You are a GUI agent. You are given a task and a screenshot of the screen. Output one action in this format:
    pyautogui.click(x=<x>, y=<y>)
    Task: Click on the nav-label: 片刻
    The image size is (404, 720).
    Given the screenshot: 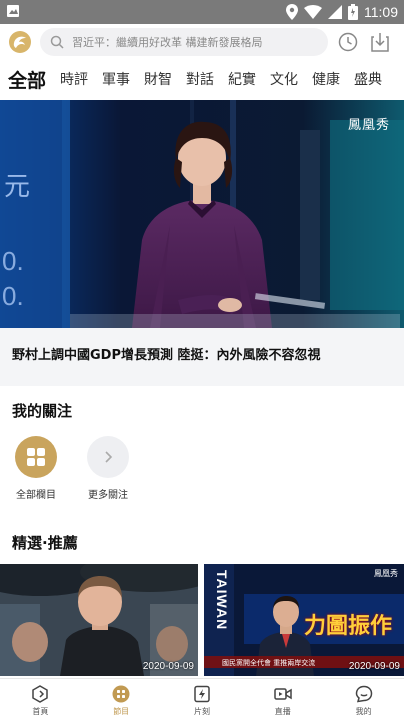 What is the action you would take?
    pyautogui.click(x=201, y=711)
    